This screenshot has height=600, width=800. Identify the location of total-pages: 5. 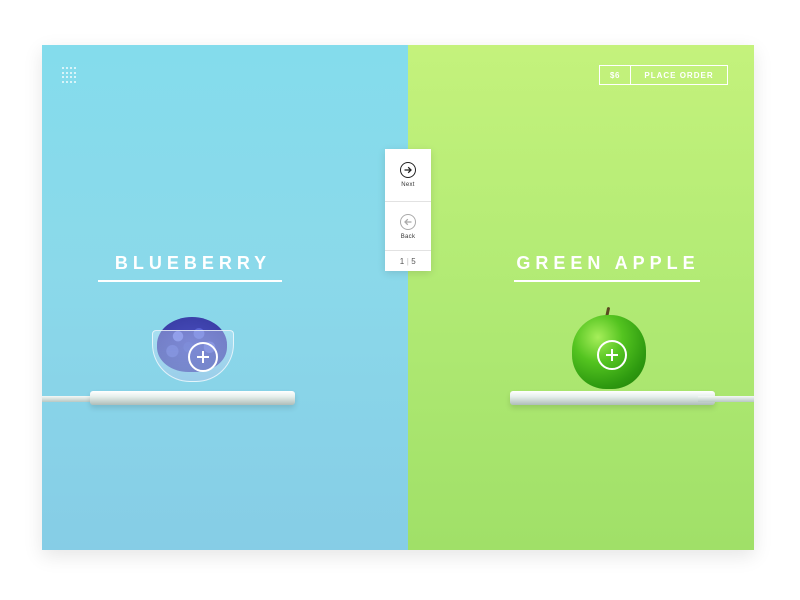
(414, 261).